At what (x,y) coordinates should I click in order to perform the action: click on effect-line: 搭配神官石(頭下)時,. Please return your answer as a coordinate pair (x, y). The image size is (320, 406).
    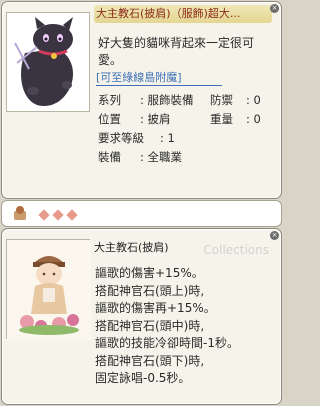
    Looking at the image, I should click on (150, 360).